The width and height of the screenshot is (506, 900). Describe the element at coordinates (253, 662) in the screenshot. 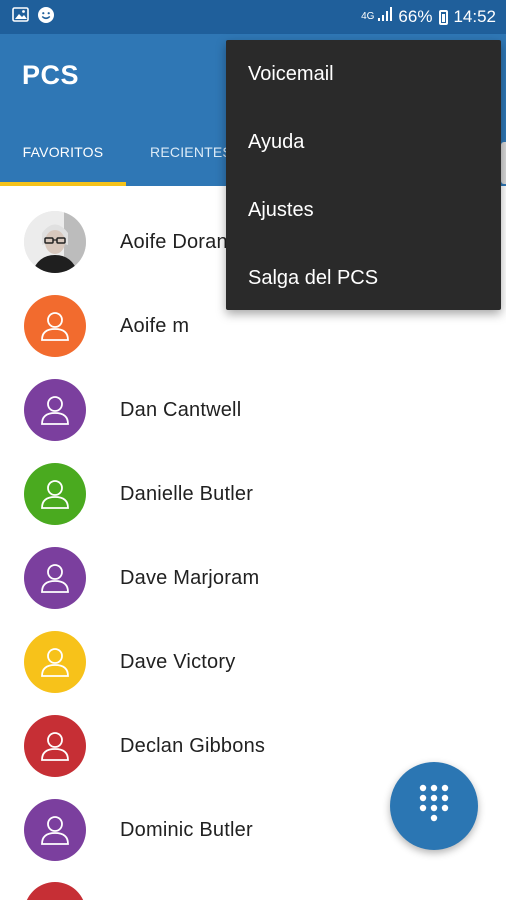

I see `contact-row: Dave Victory` at that location.